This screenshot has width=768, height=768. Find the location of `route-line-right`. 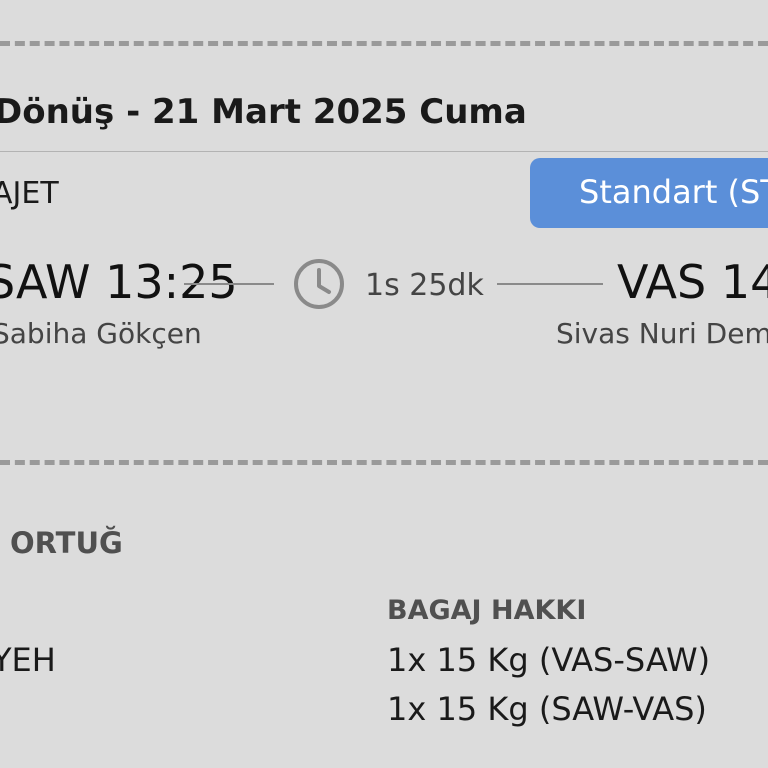

route-line-right is located at coordinates (550, 284).